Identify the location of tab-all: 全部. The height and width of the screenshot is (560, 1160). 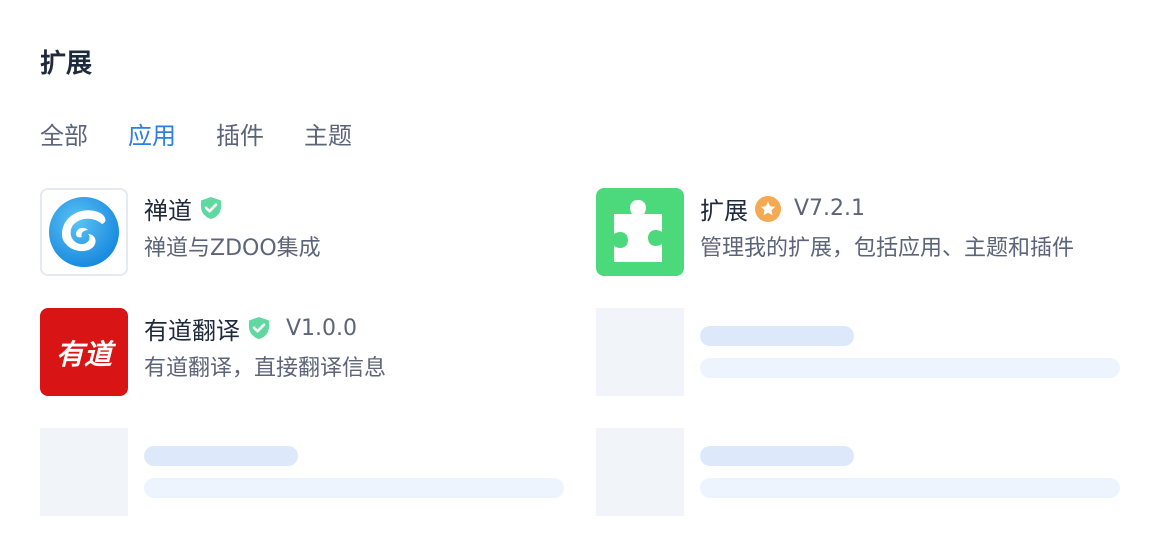
(64, 136).